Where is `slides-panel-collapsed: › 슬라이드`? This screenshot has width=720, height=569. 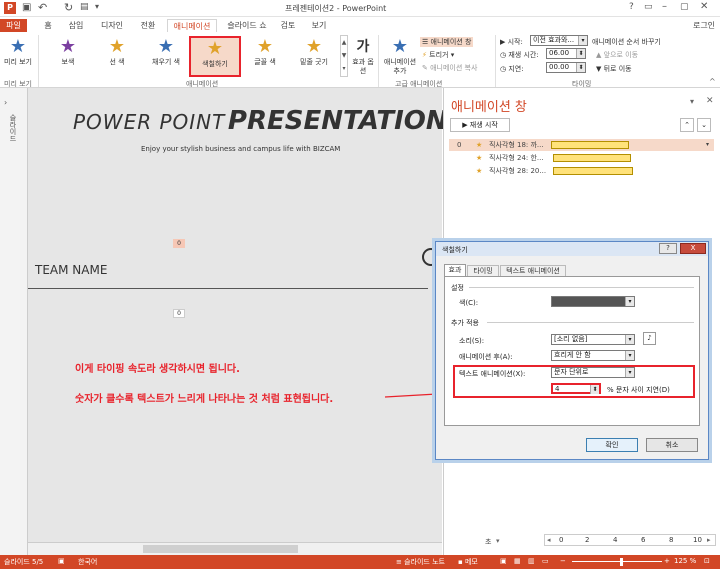
slides-panel-collapsed: › 슬라이드 is located at coordinates (14, 321).